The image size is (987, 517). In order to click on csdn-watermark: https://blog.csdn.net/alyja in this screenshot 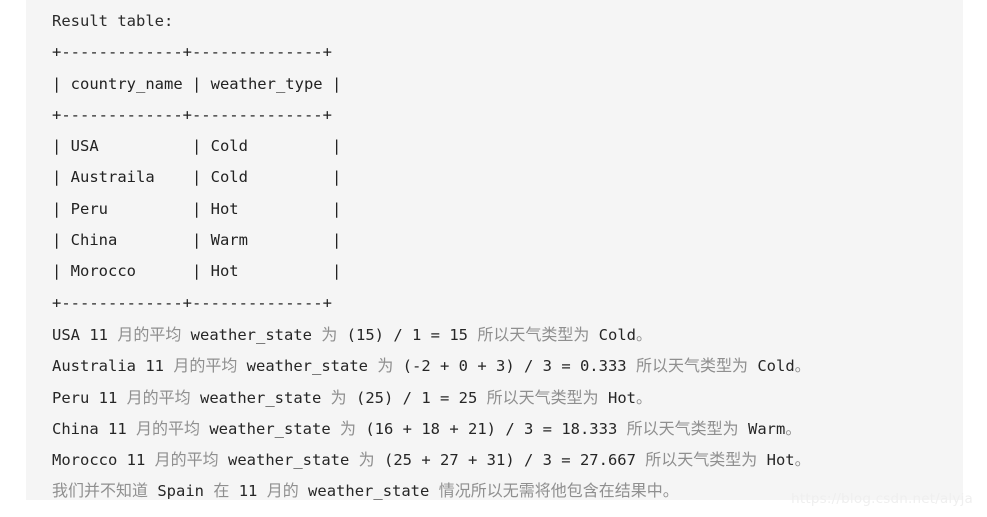, I will do `click(882, 499)`.